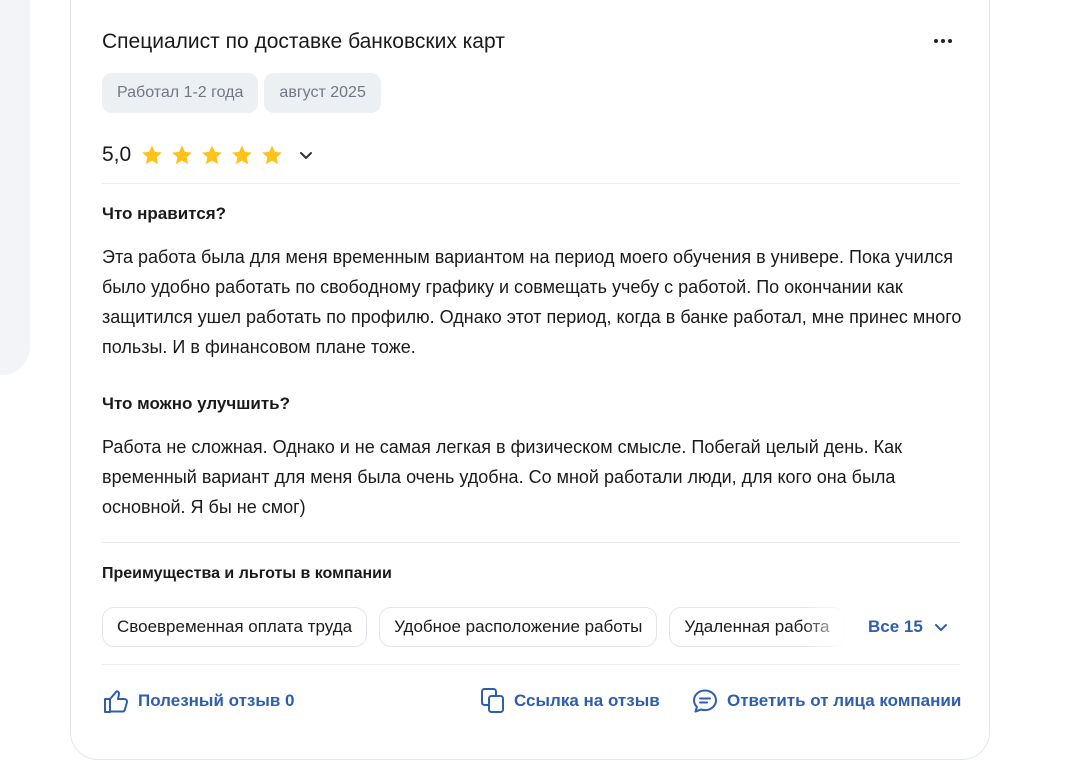  What do you see at coordinates (936, 41) in the screenshot?
I see `more-dots-icon` at bounding box center [936, 41].